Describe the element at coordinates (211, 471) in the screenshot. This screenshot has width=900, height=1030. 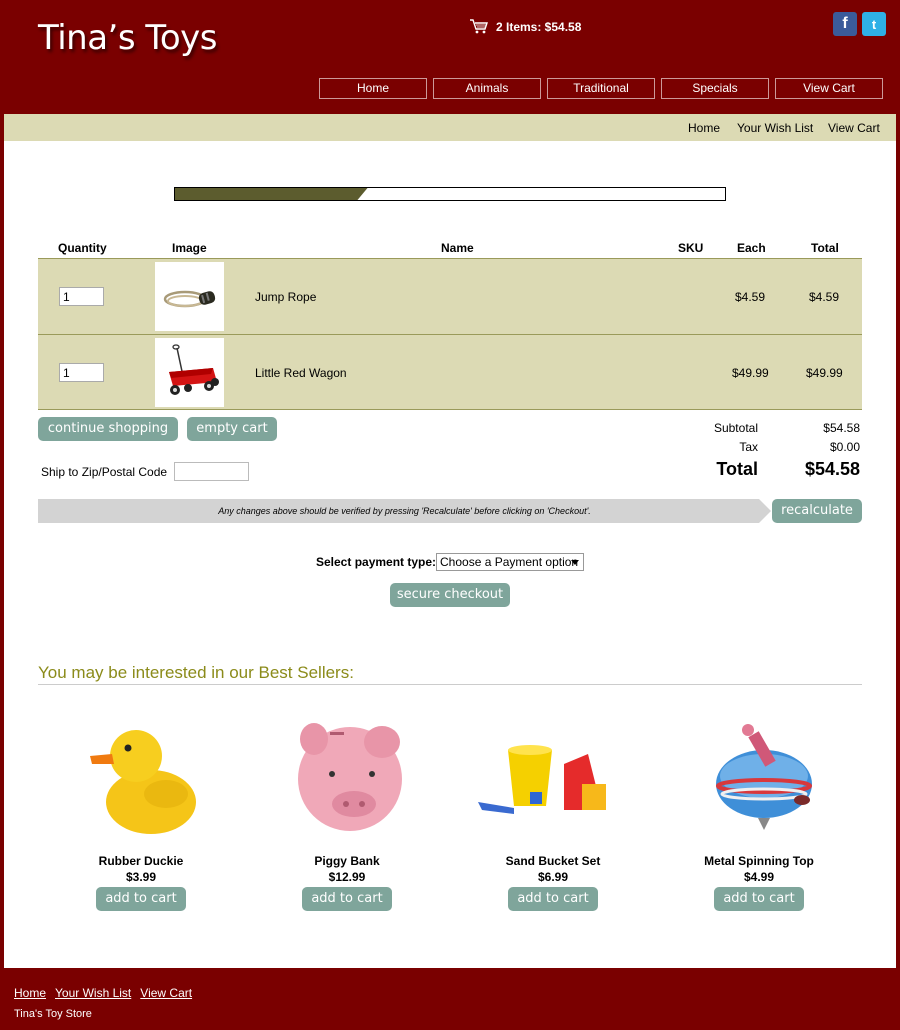
I see `zip-field` at that location.